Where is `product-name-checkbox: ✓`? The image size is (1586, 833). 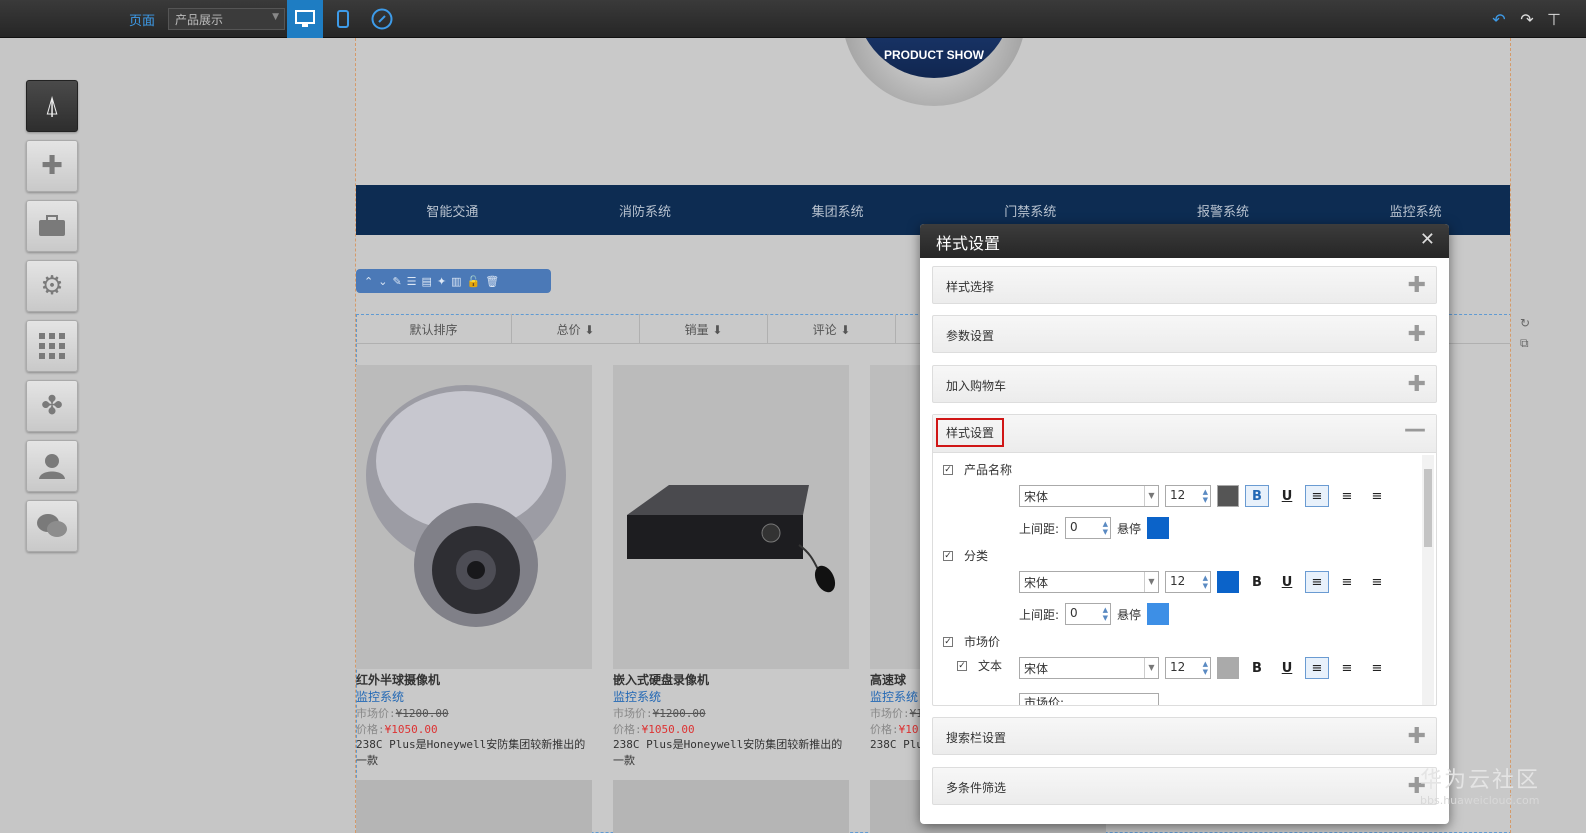
product-name-checkbox: ✓ is located at coordinates (948, 469).